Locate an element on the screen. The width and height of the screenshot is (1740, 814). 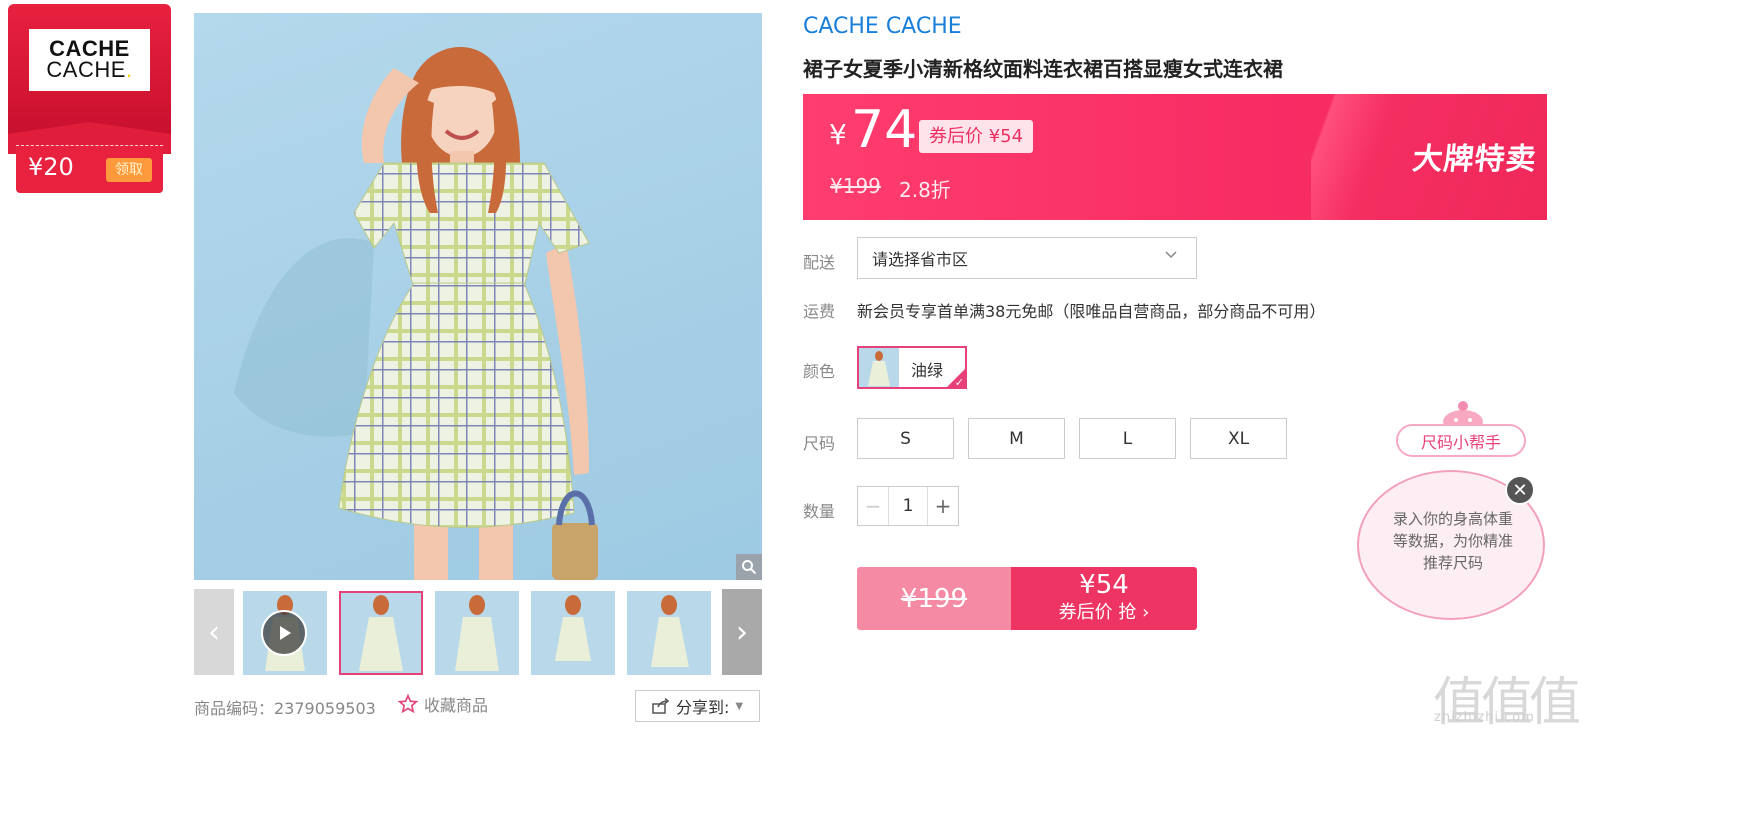
share-icon is located at coordinates (661, 706).